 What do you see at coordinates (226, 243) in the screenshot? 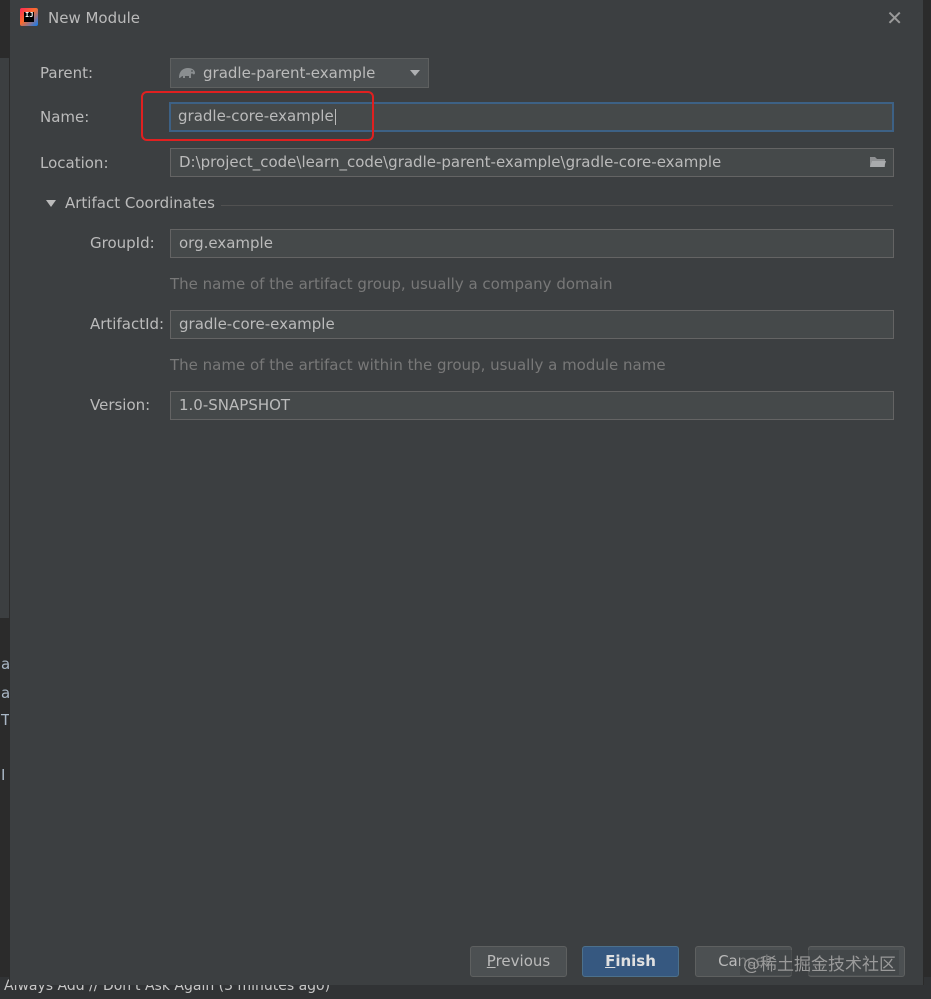
I see `groupid-value: org.example` at bounding box center [226, 243].